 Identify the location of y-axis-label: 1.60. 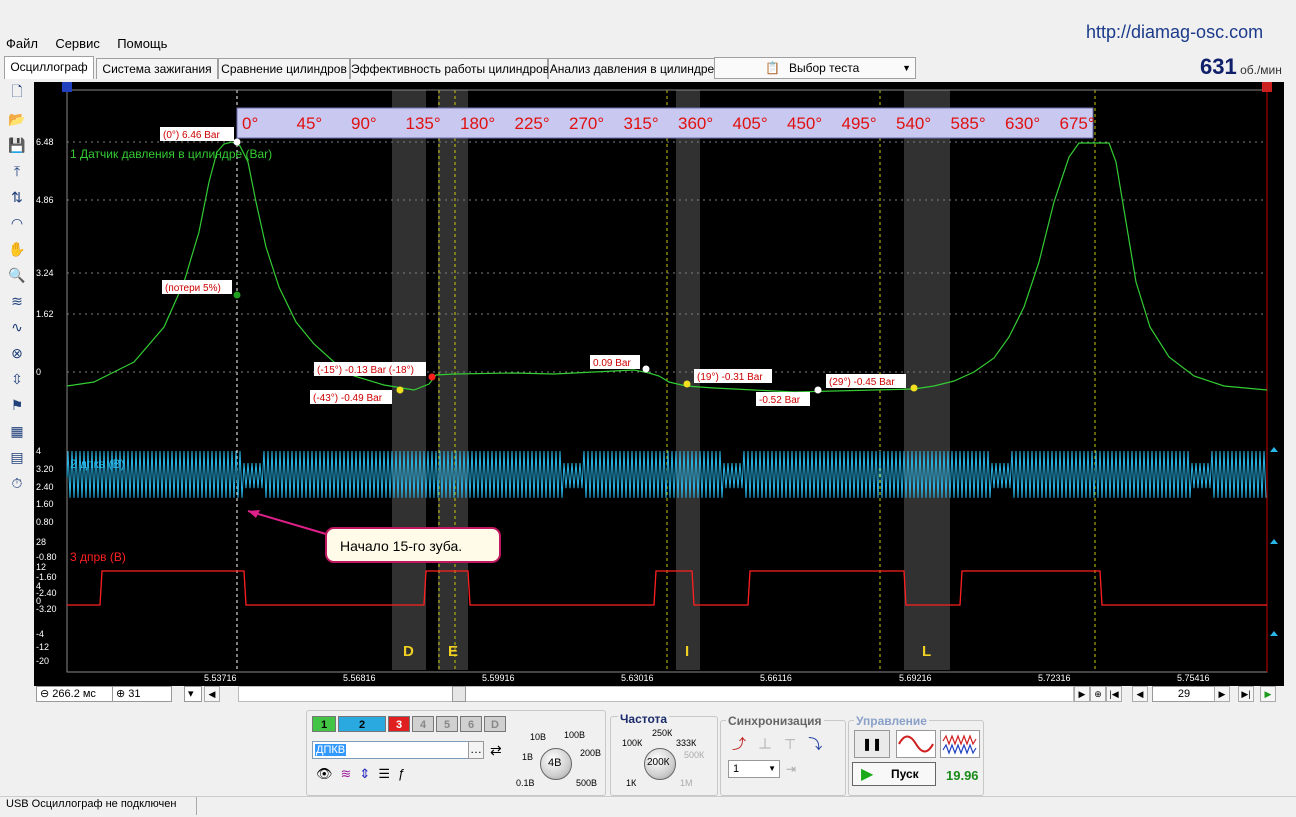
(45, 504).